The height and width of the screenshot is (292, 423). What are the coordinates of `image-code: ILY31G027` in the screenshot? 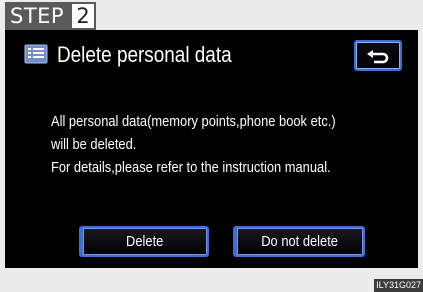 It's located at (398, 285).